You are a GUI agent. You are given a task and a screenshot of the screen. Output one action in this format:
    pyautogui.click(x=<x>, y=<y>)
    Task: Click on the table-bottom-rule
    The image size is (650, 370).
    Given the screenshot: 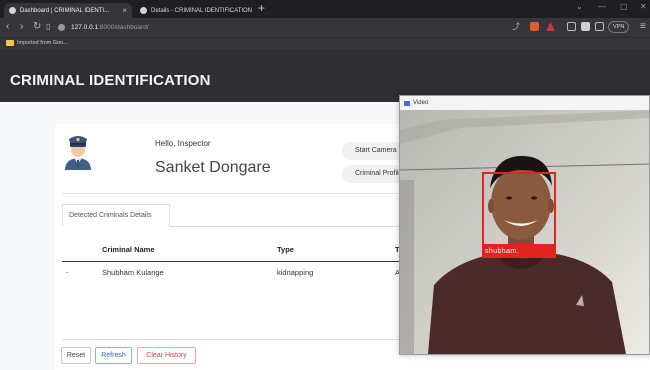 What is the action you would take?
    pyautogui.click(x=231, y=339)
    